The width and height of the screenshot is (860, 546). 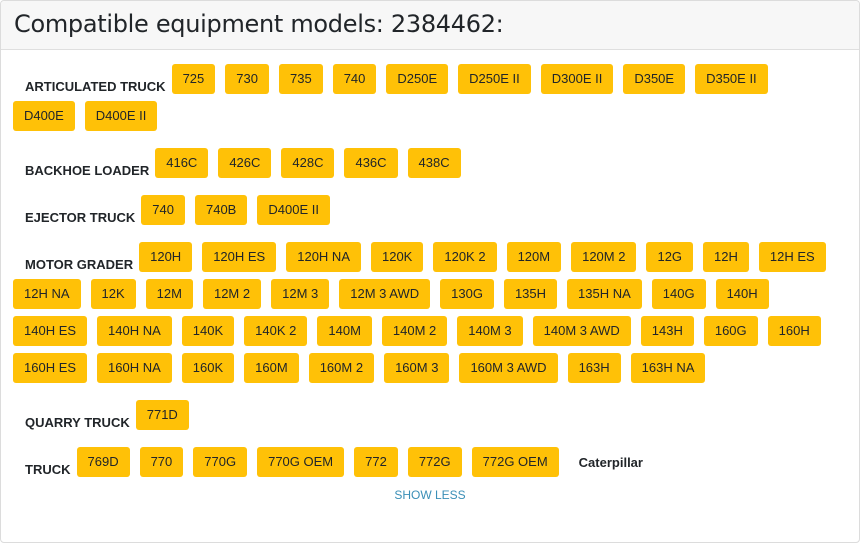 I want to click on model-chip: 140M 3, so click(x=490, y=331).